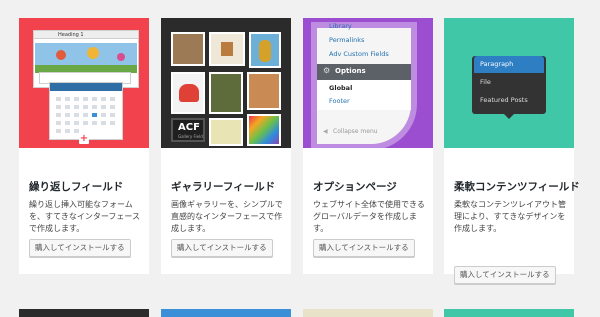  I want to click on layout-item-file: File, so click(485, 82).